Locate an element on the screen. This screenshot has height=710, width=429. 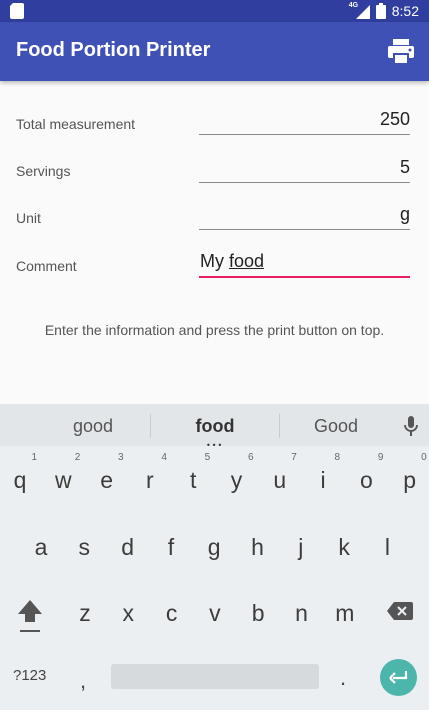
key-label: i is located at coordinates (323, 480).